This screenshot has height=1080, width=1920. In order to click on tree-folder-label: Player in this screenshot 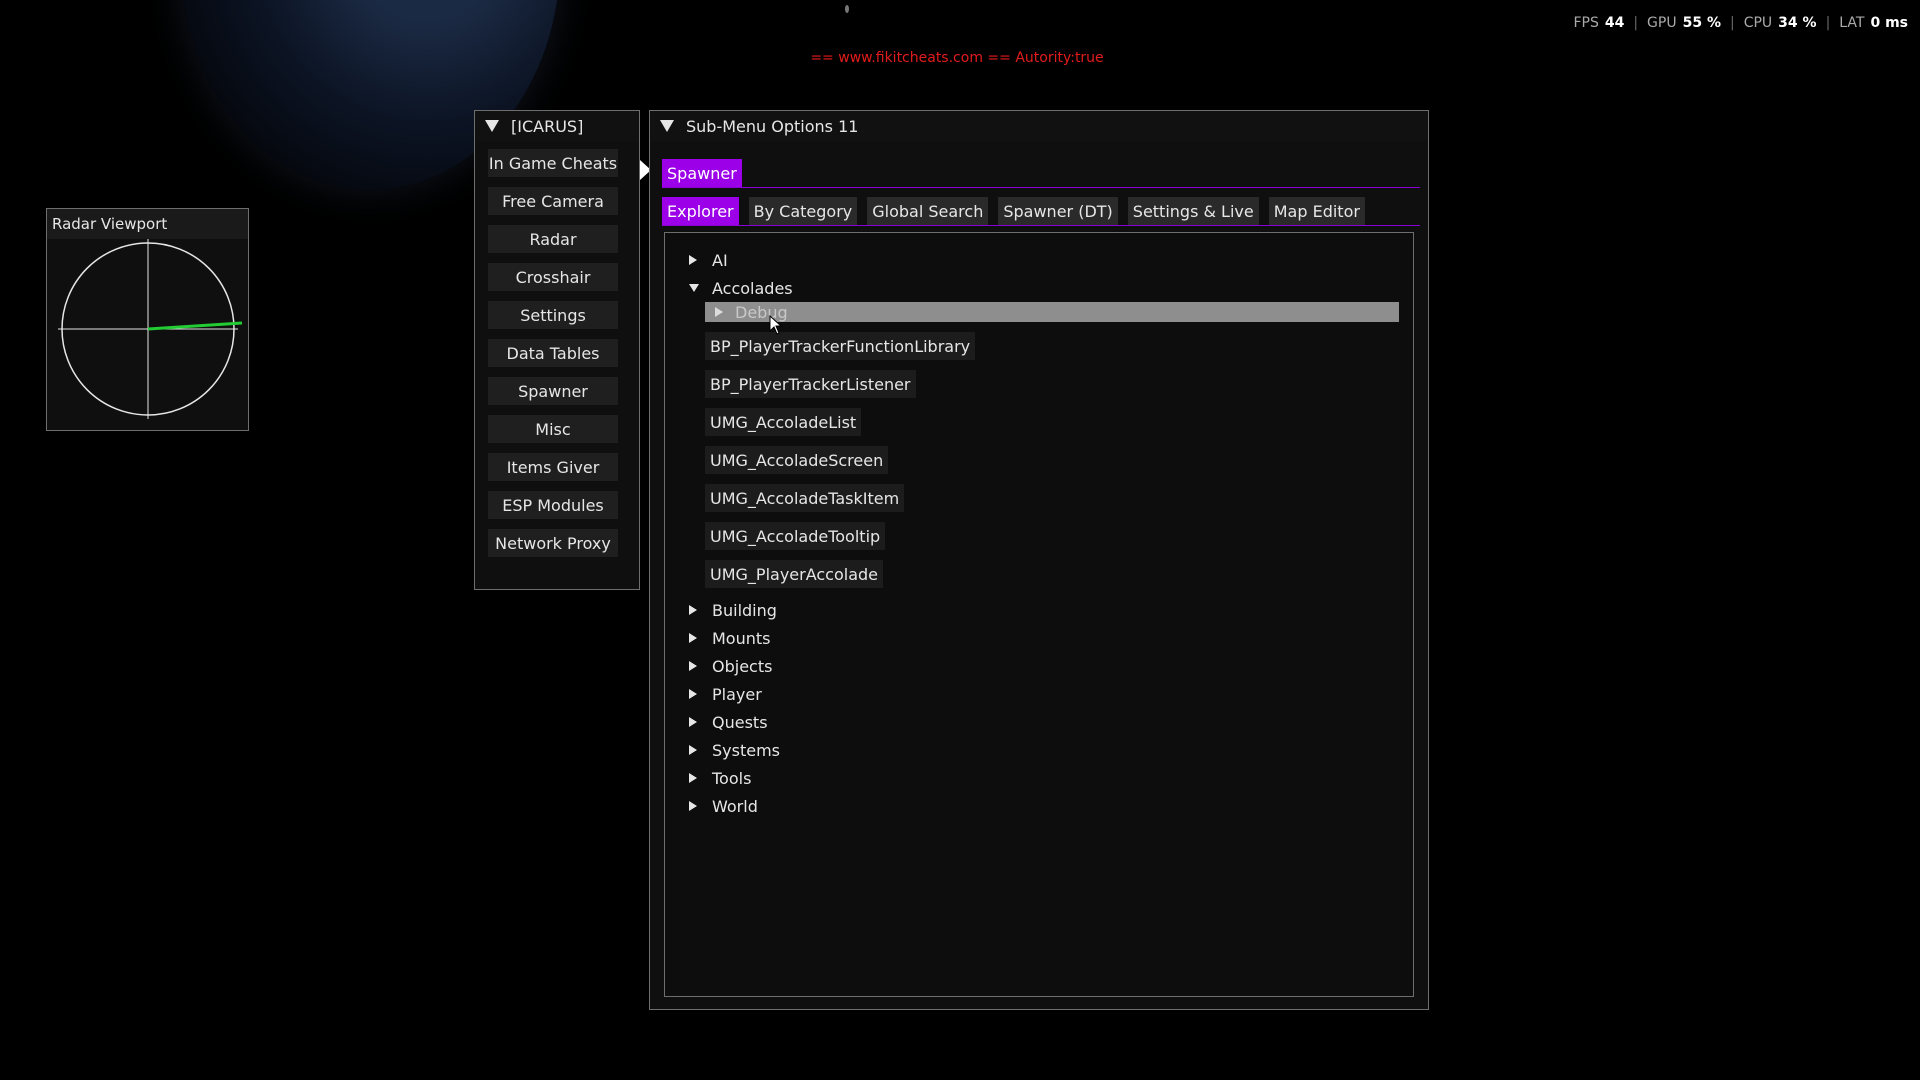, I will do `click(737, 694)`.